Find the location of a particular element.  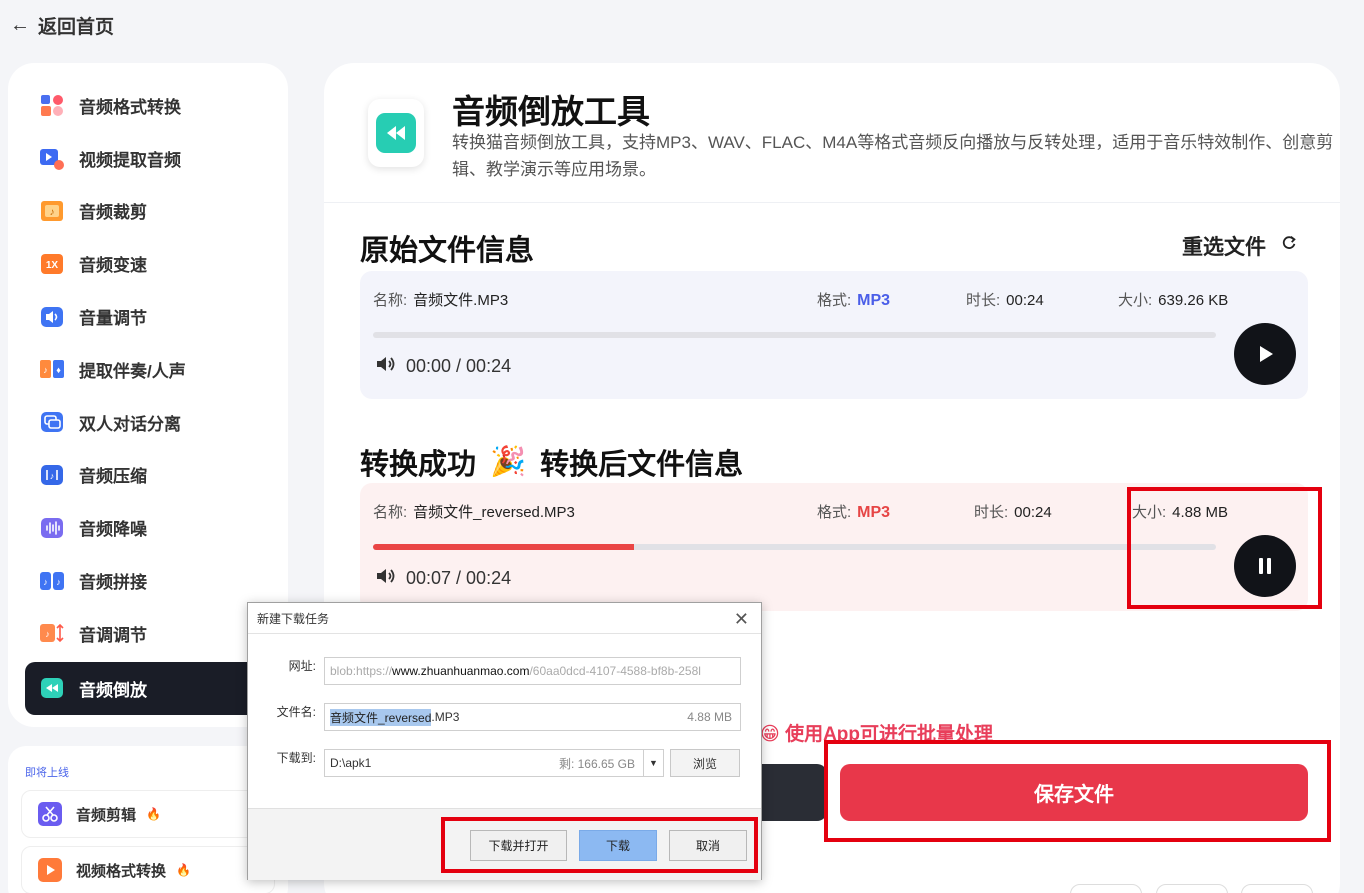

sidebar-item-label: 音频降噪 is located at coordinates (113, 530).